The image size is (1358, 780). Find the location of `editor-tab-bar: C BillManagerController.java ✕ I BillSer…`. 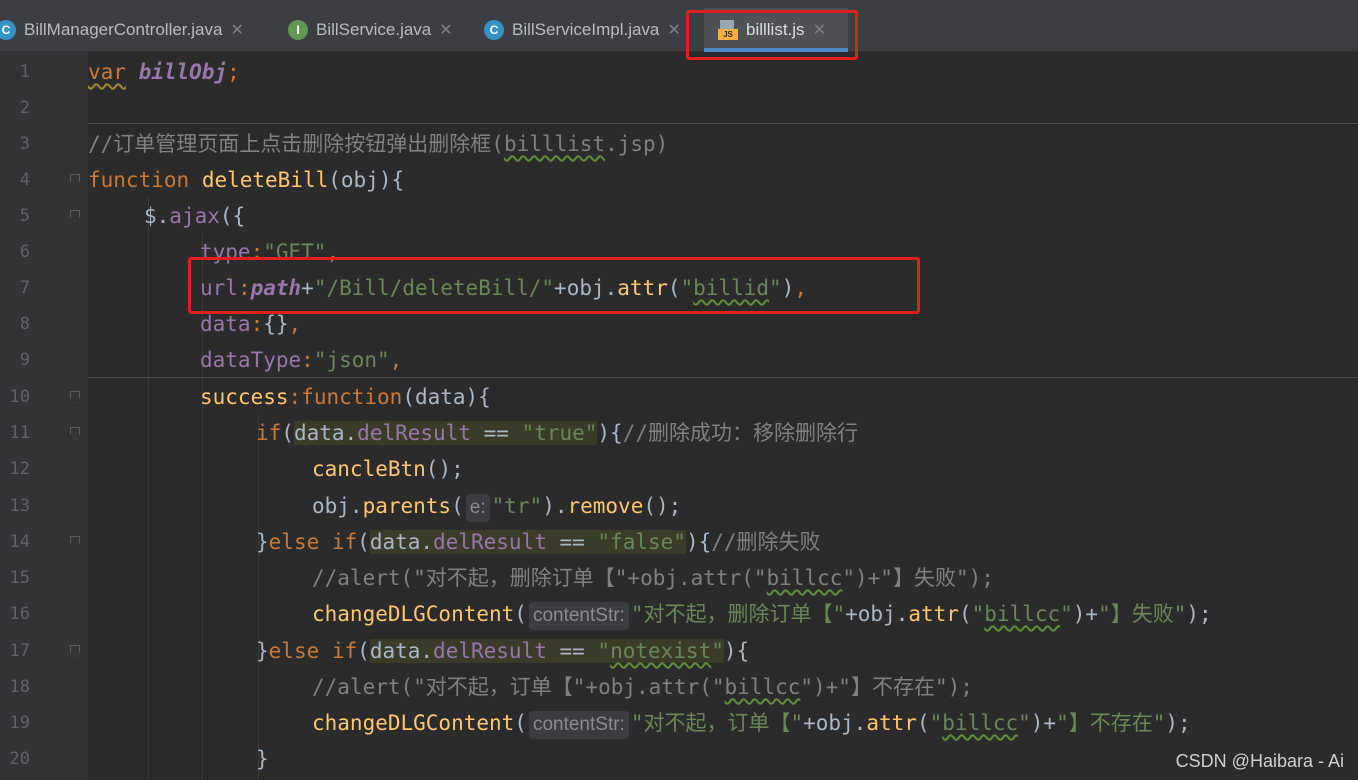

editor-tab-bar: C BillManagerController.java ✕ I BillSer… is located at coordinates (679, 30).